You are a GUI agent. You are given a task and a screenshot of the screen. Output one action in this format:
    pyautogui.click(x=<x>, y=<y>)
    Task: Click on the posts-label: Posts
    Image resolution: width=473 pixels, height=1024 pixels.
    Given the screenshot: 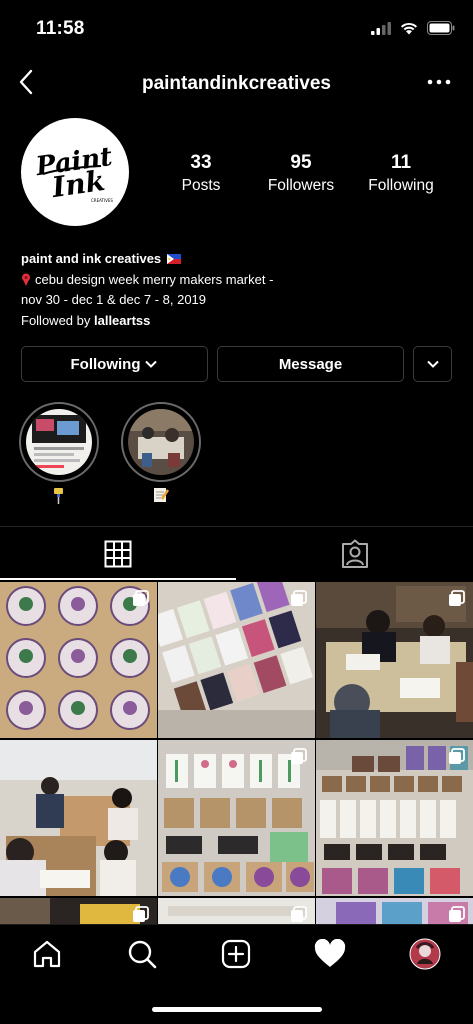 What is the action you would take?
    pyautogui.click(x=201, y=185)
    